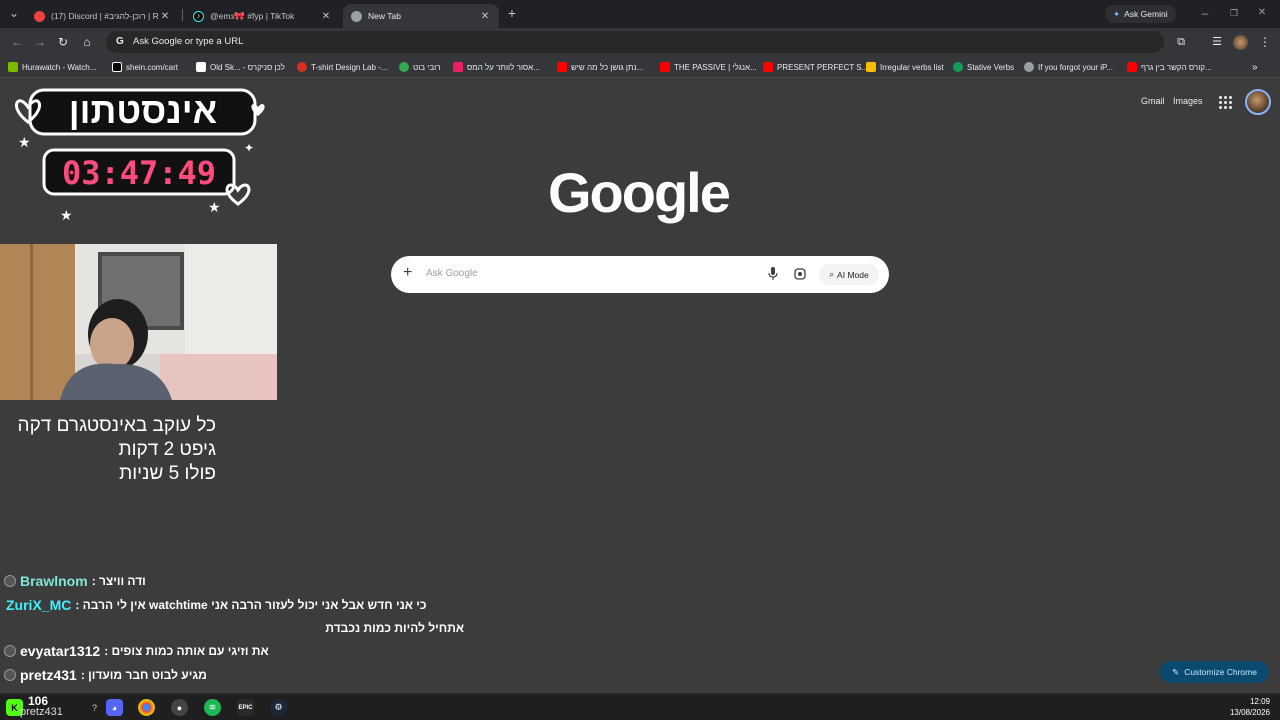 This screenshot has height=720, width=1280. What do you see at coordinates (1258, 102) in the screenshot?
I see `profile-avatar` at bounding box center [1258, 102].